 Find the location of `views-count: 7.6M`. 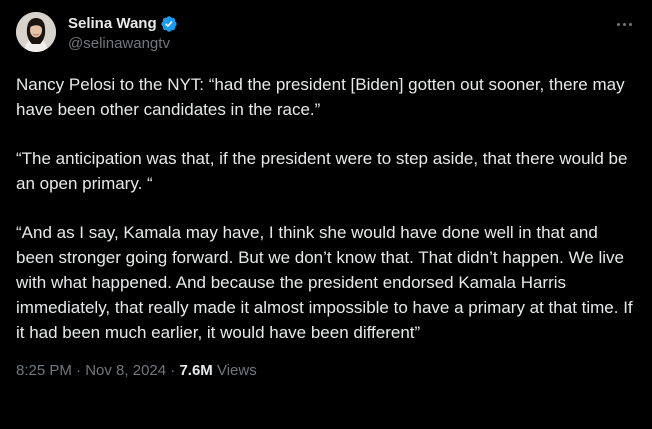

views-count: 7.6M is located at coordinates (195, 370).